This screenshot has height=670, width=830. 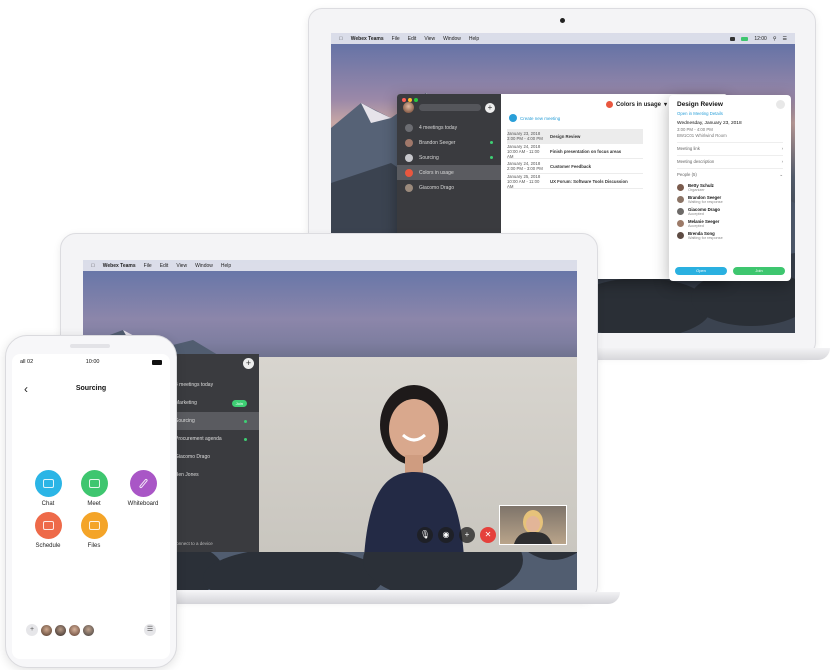 What do you see at coordinates (467, 535) in the screenshot?
I see `more-options-button: +` at bounding box center [467, 535].